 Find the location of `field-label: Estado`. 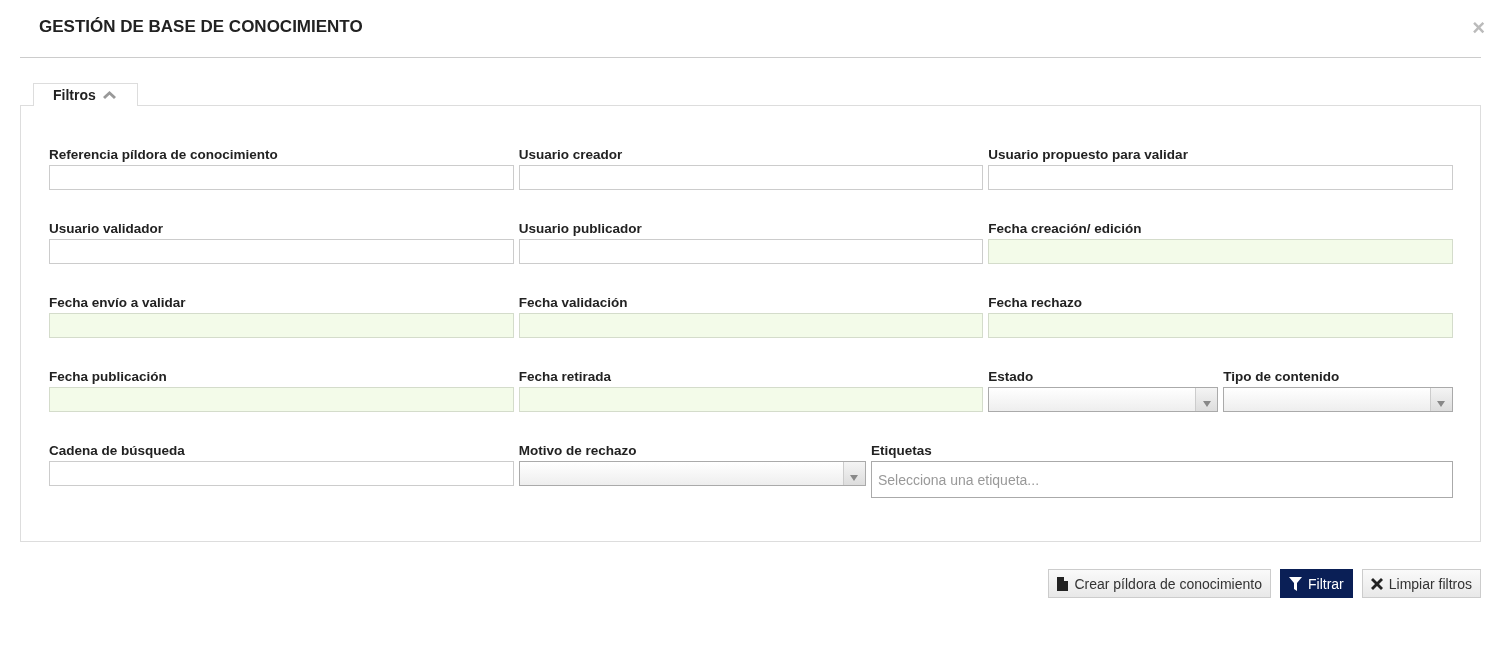

field-label: Estado is located at coordinates (1011, 376).